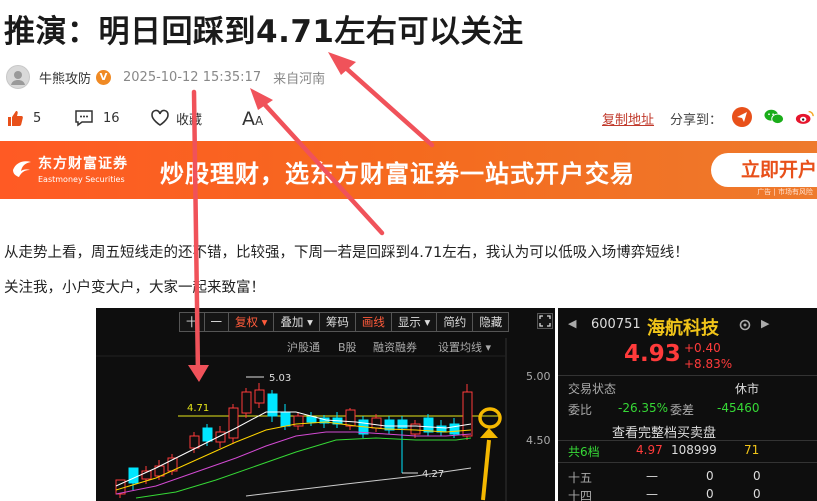  What do you see at coordinates (280, 378) in the screenshot?
I see `high-marker-label: 5.03` at bounding box center [280, 378].